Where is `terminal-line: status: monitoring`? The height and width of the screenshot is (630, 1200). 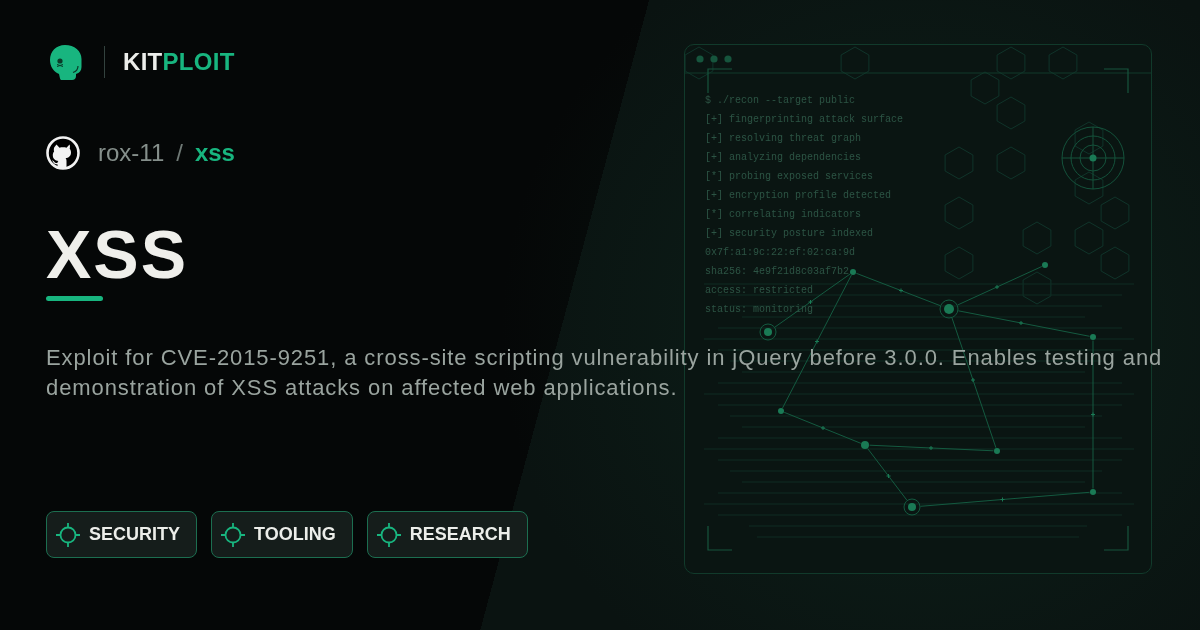 terminal-line: status: monitoring is located at coordinates (759, 310).